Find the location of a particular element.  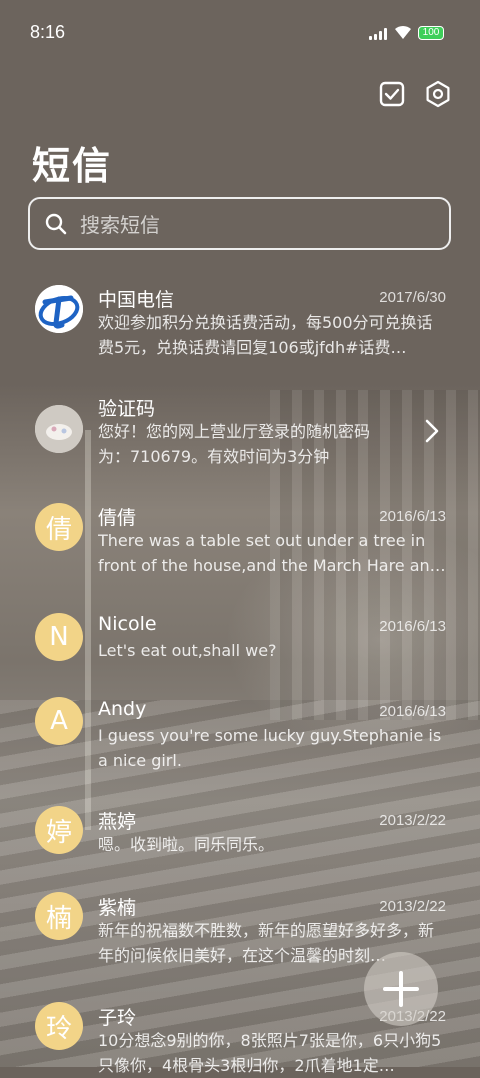

message-date: 2017/6/30 is located at coordinates (412, 297).